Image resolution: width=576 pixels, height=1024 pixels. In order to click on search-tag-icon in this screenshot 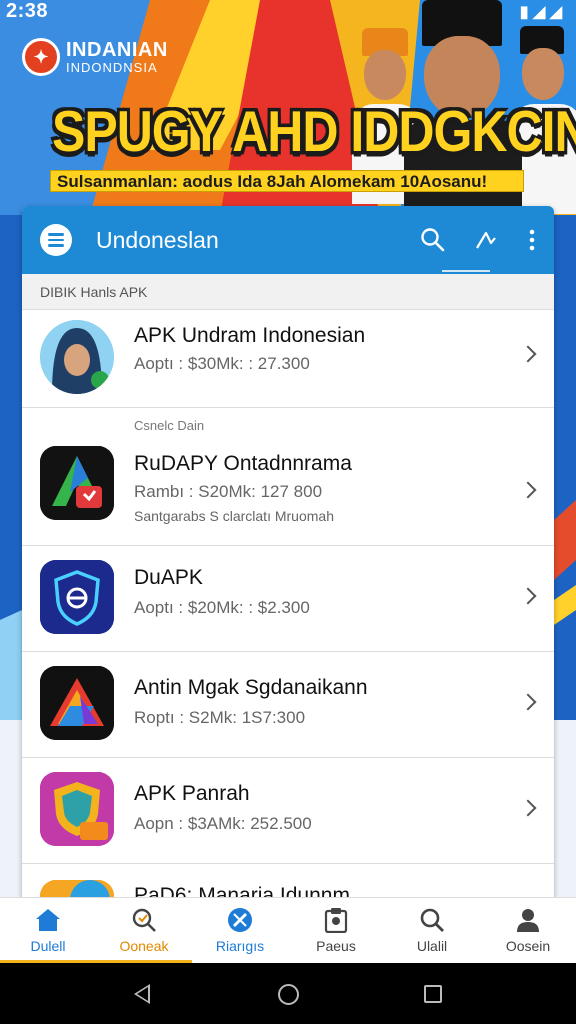, I will do `click(144, 920)`.